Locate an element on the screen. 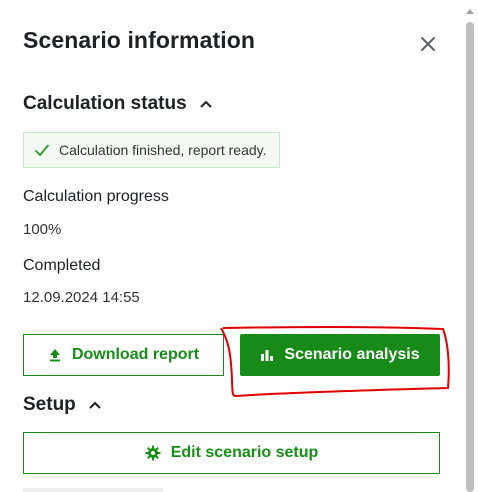  scrollbar-thumb is located at coordinates (470, 257).